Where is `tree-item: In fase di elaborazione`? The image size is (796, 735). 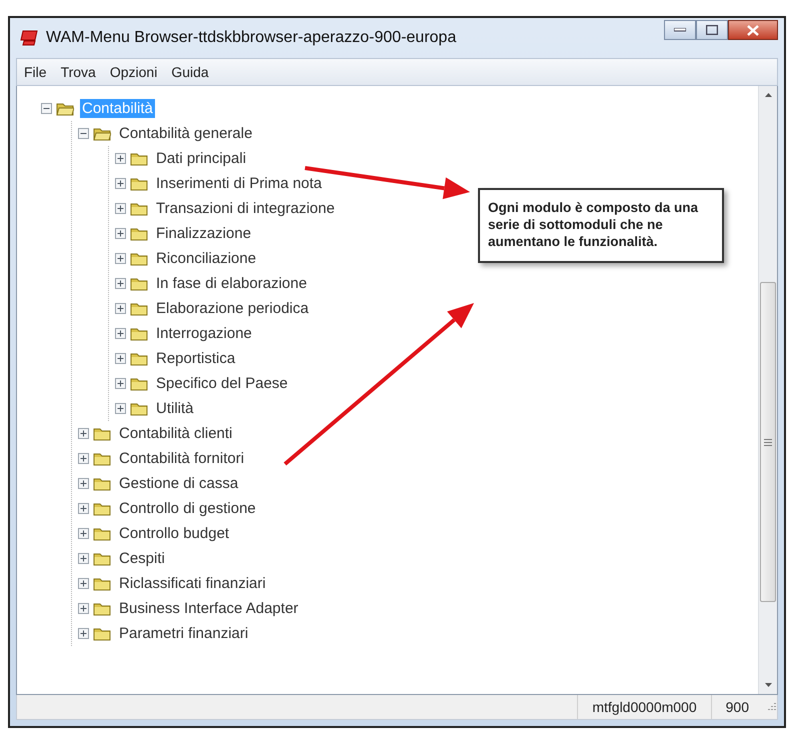 tree-item: In fase di elaborazione is located at coordinates (231, 283).